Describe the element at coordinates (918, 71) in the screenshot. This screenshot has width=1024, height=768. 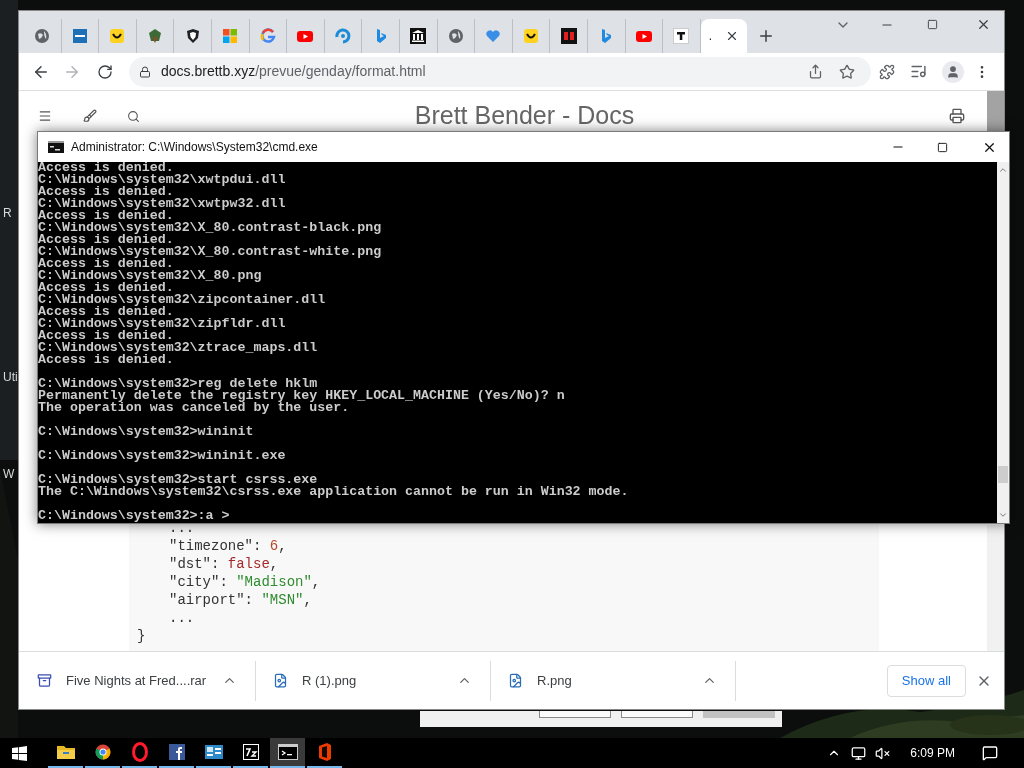
I see `playlist-icon` at that location.